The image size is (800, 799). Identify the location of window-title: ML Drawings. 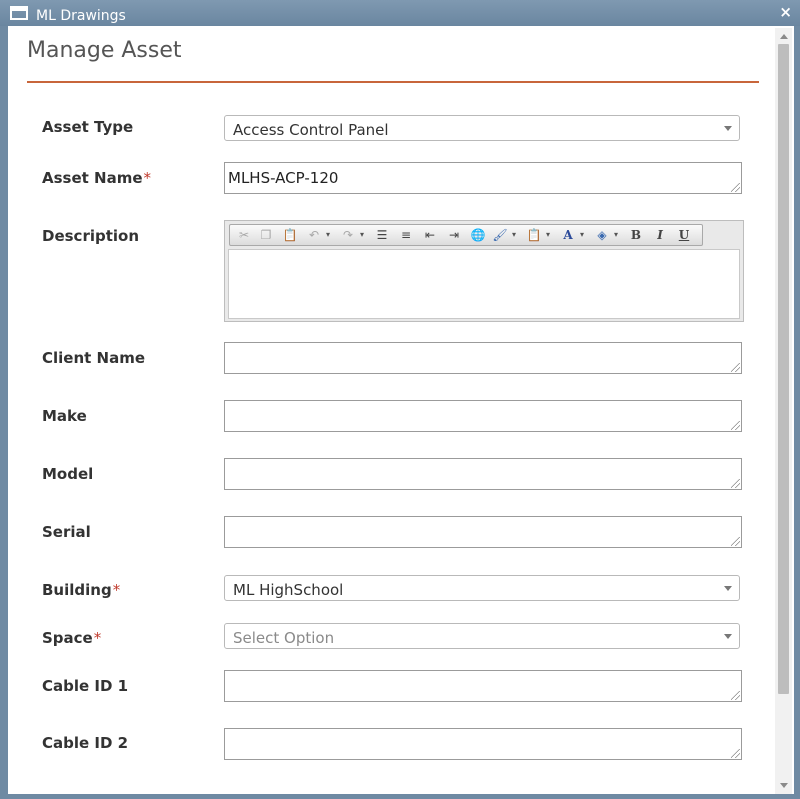
(81, 16).